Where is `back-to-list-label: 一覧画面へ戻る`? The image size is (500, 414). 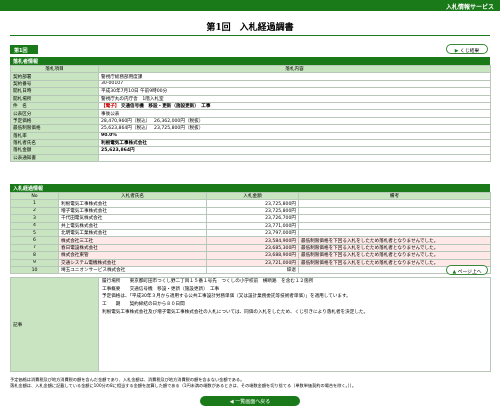
back-to-list-label: 一覧画面へ戻る is located at coordinates (253, 401).